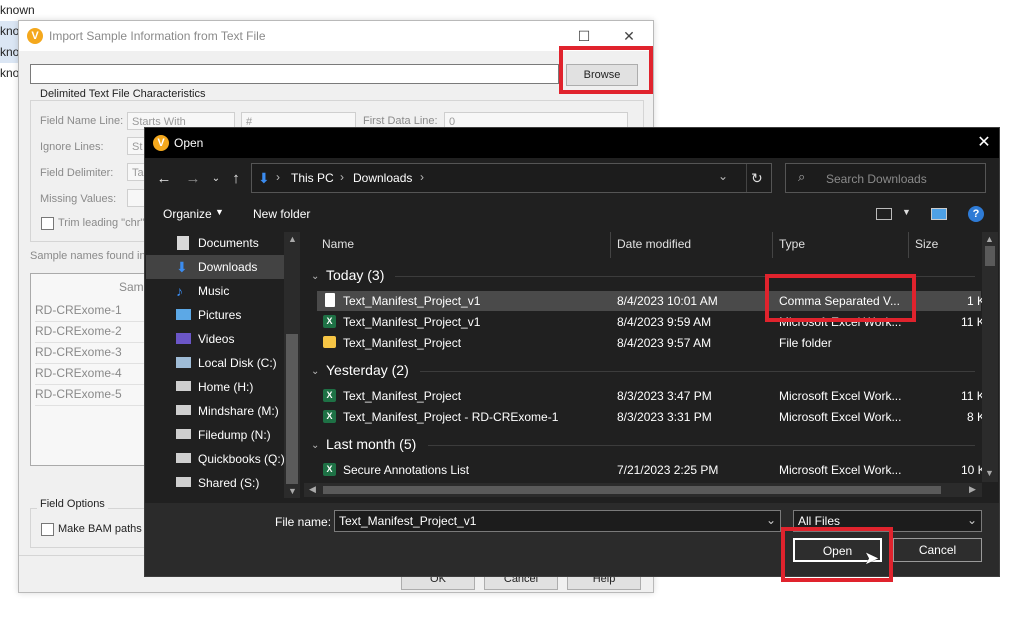 The width and height of the screenshot is (1016, 625). What do you see at coordinates (840, 298) in the screenshot?
I see `type-highlight` at bounding box center [840, 298].